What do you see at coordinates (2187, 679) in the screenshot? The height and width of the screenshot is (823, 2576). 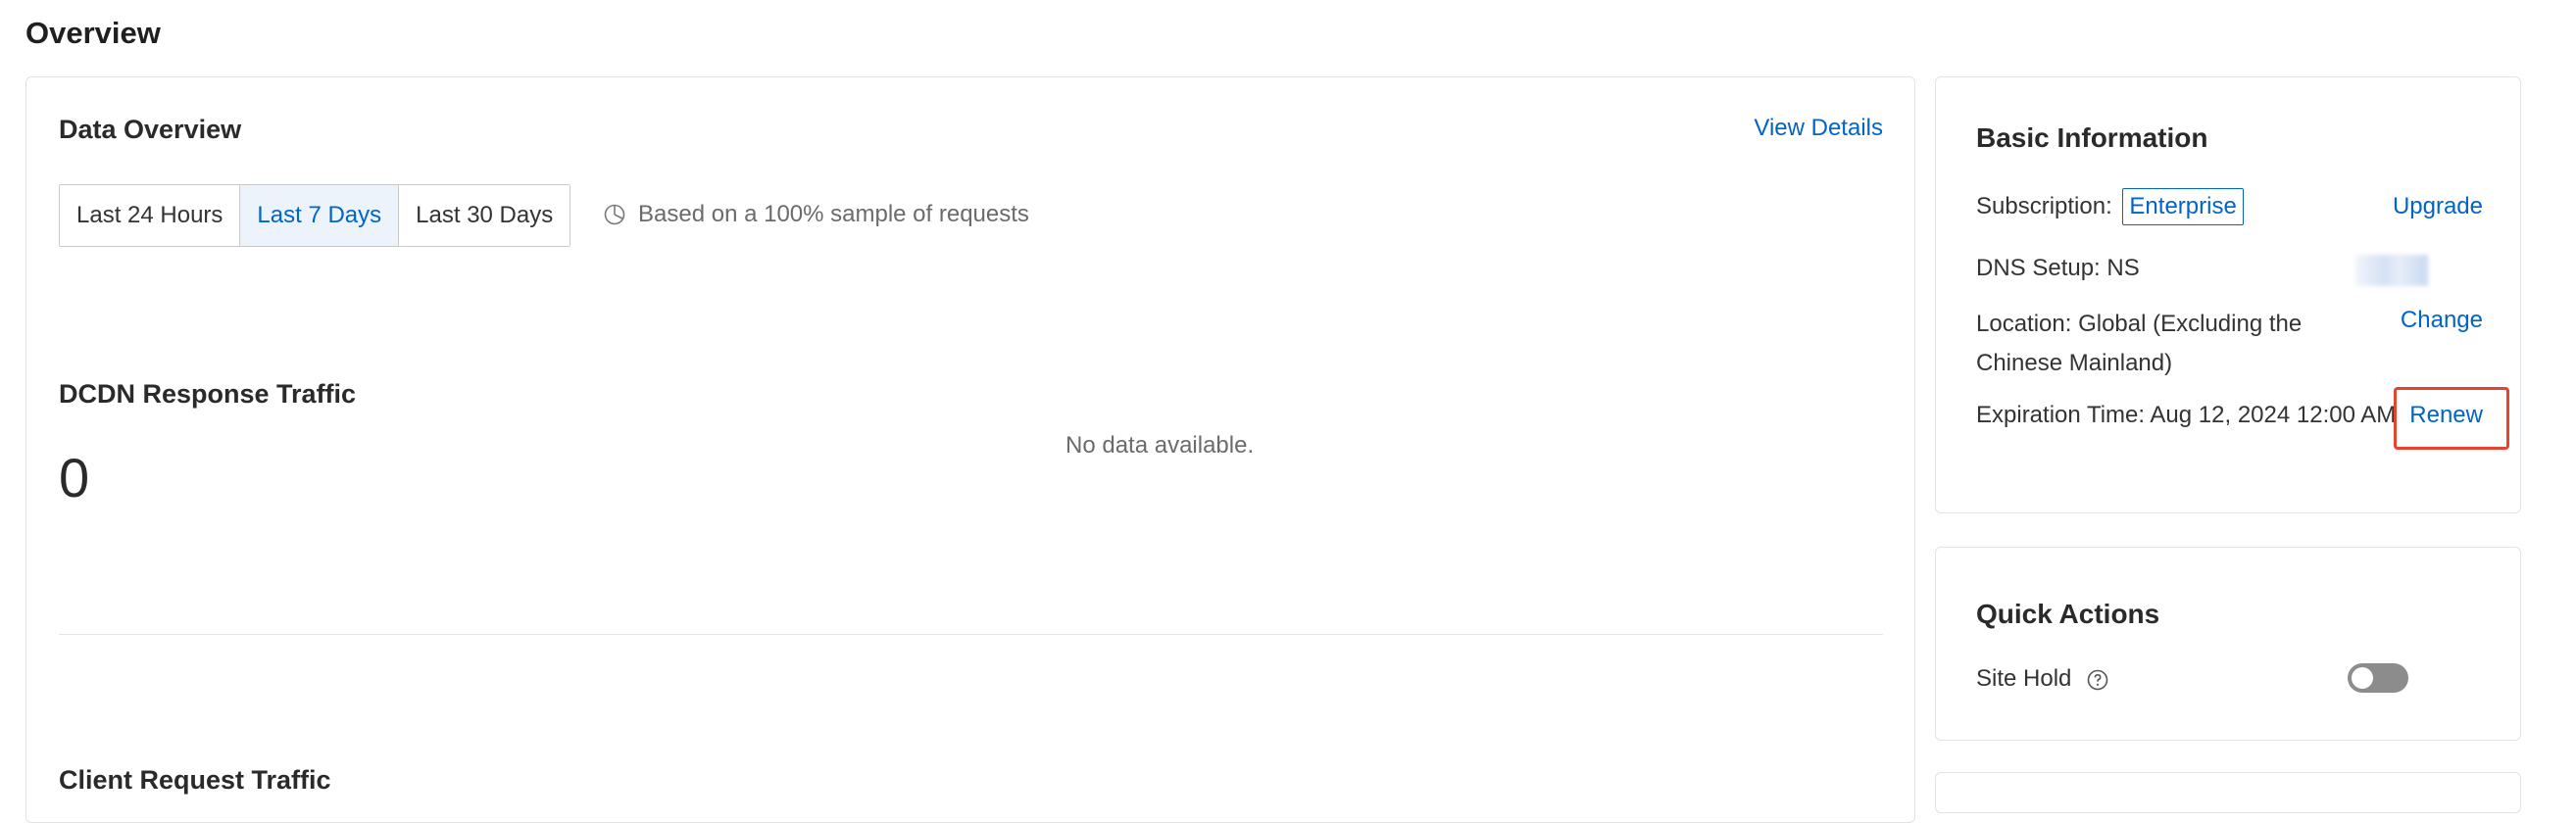 I see `site-hold-row: Site Hold` at bounding box center [2187, 679].